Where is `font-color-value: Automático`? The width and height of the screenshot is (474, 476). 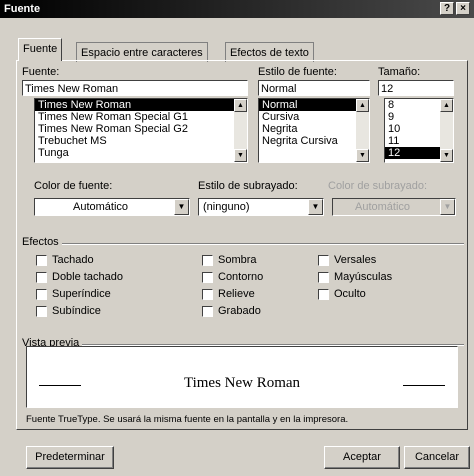
font-color-value: Automático is located at coordinates (101, 207).